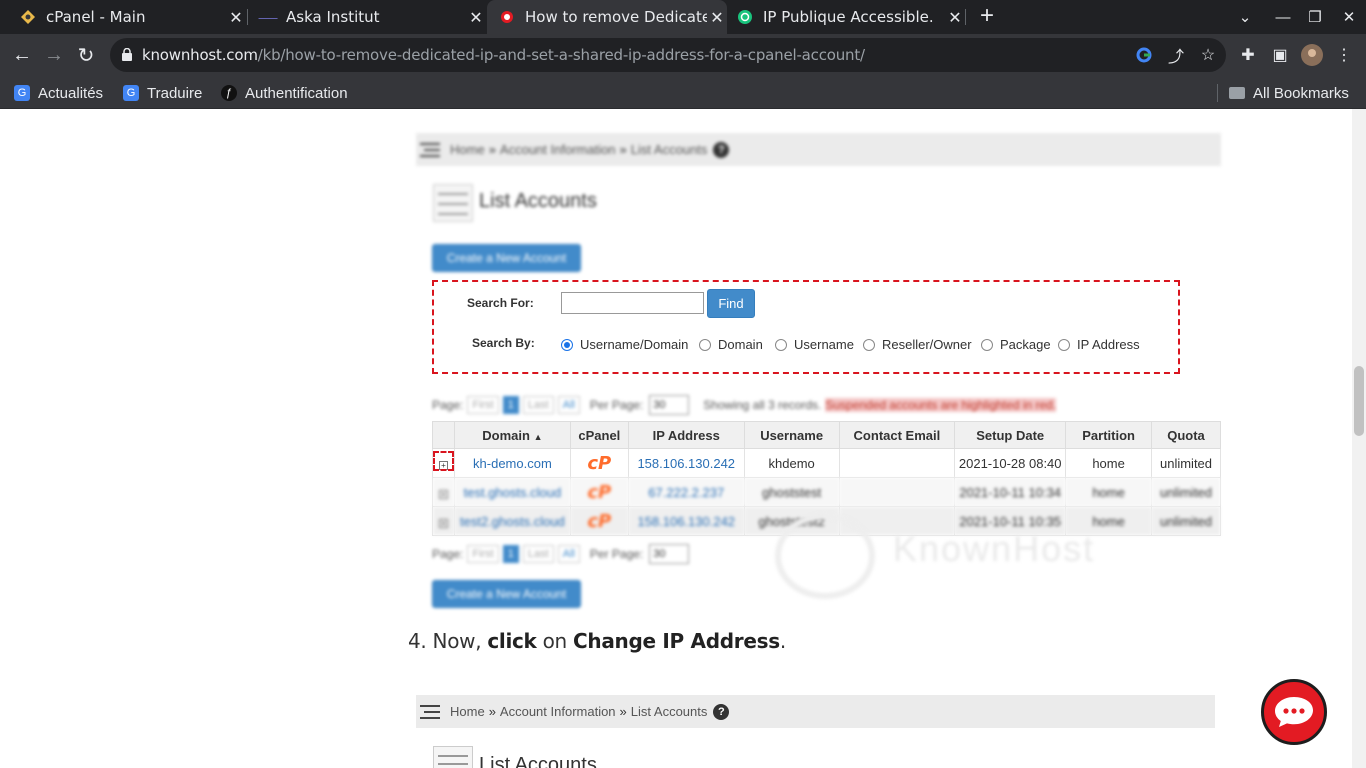  I want to click on restore-button: ❐, so click(1315, 17).